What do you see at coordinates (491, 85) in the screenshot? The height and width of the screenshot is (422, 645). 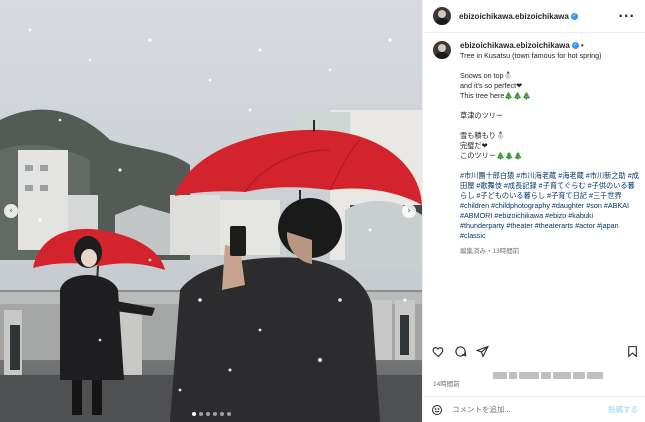 I see `caption-line: and it's so perfect❤` at bounding box center [491, 85].